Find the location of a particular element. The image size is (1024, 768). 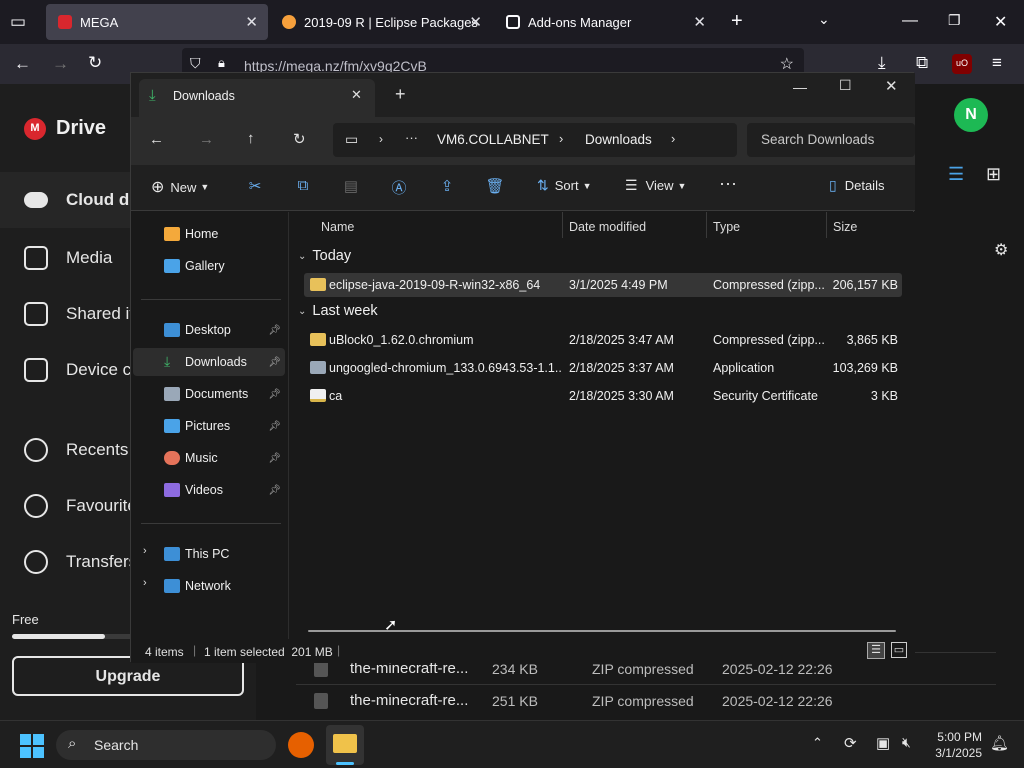

network-status-icon: ▣ is located at coordinates (883, 743).